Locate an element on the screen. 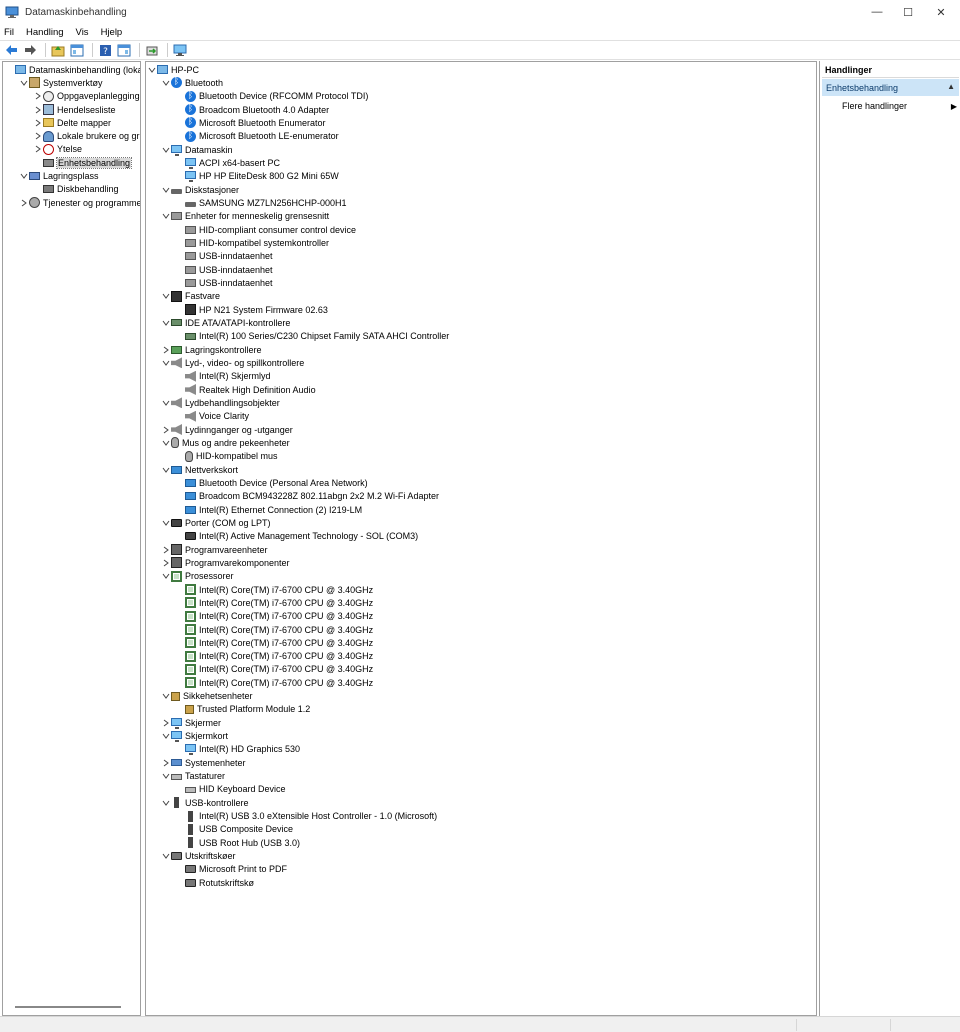 This screenshot has height=1032, width=960. tree-item: Intel(R) Ethernet Connection (2) I219-LM is located at coordinates (268, 509).